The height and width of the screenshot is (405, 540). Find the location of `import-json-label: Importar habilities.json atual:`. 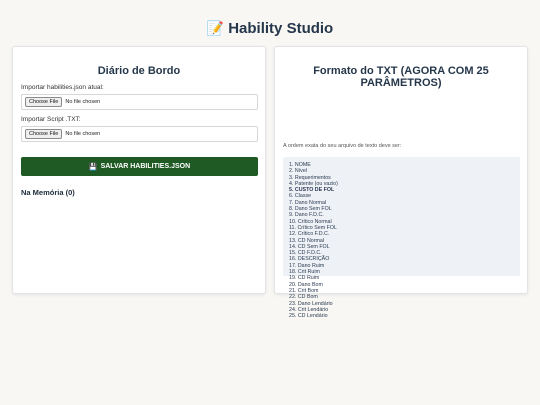

import-json-label: Importar habilities.json atual: is located at coordinates (62, 87).